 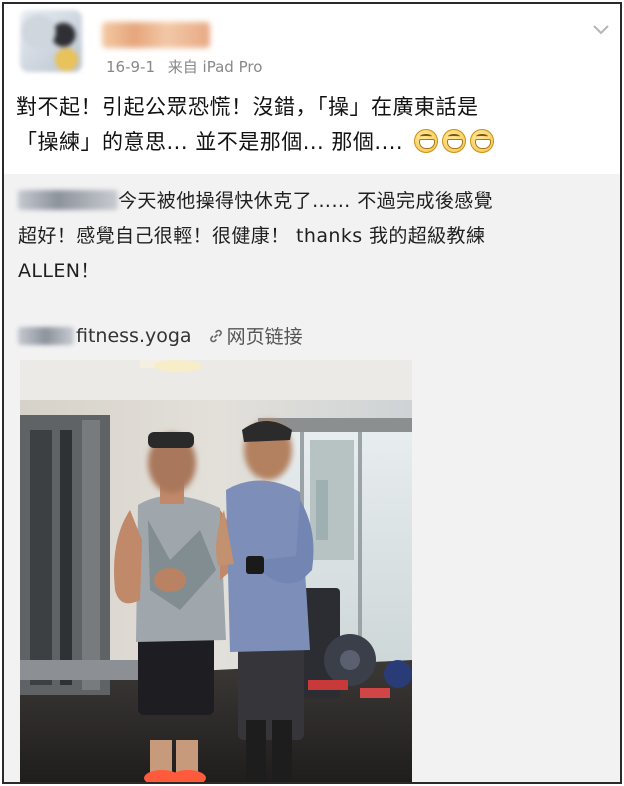 I want to click on link-row: fitness.yoga 网页链接, so click(x=160, y=335).